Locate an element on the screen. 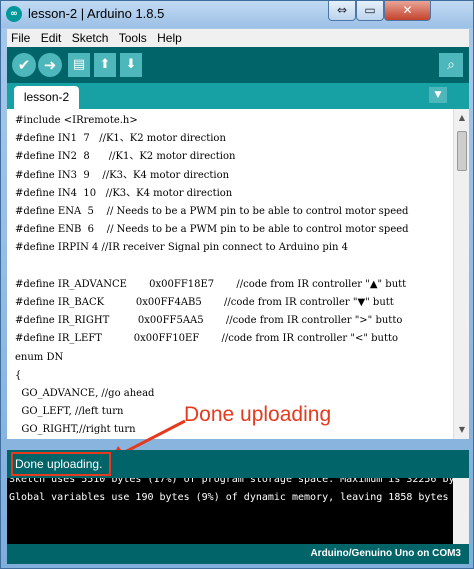 The image size is (474, 569). new-sketch-icon: ▤ is located at coordinates (79, 65).